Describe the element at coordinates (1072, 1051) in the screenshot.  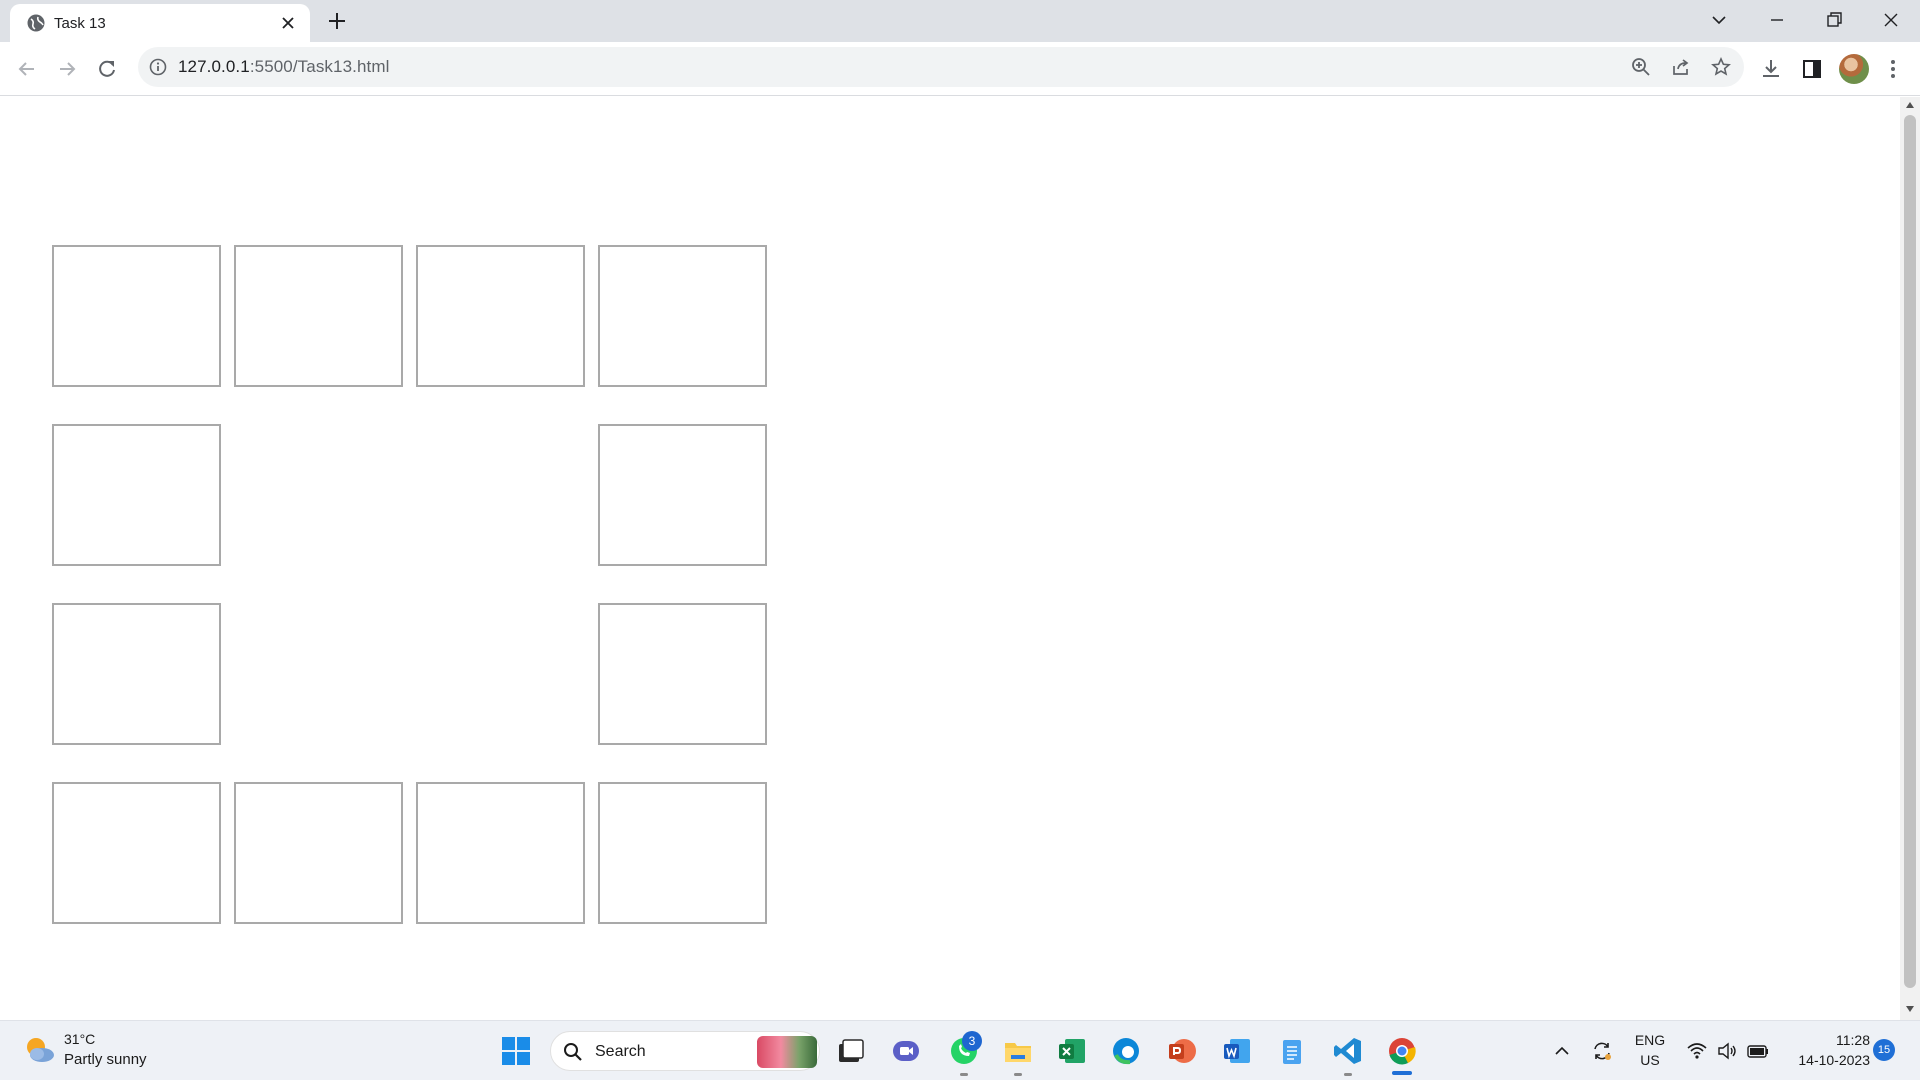
I see `excel-icon` at that location.